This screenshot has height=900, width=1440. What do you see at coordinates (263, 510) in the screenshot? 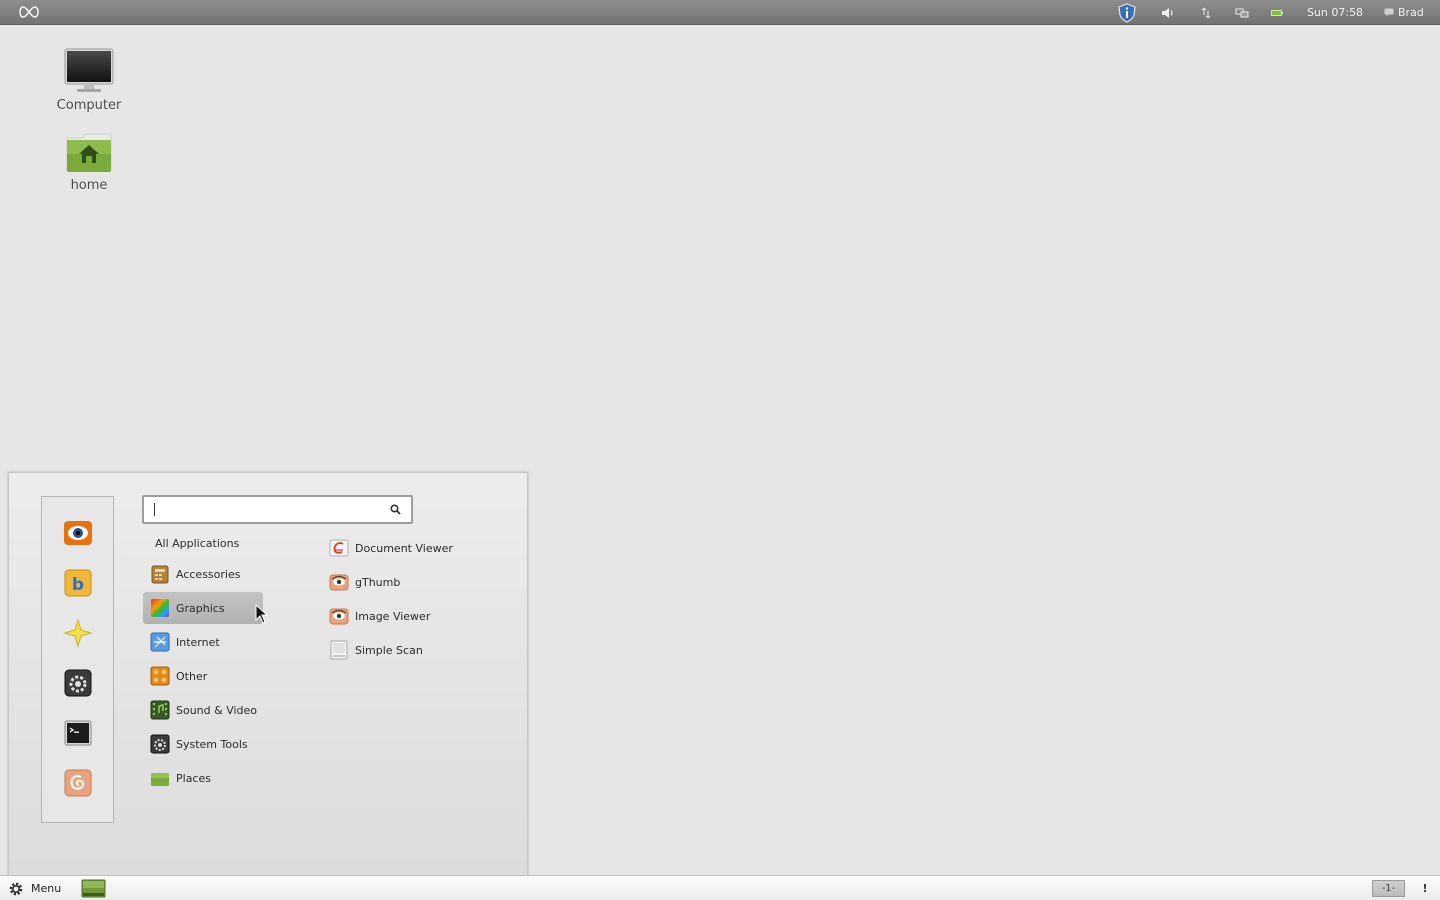
I see `search-input` at bounding box center [263, 510].